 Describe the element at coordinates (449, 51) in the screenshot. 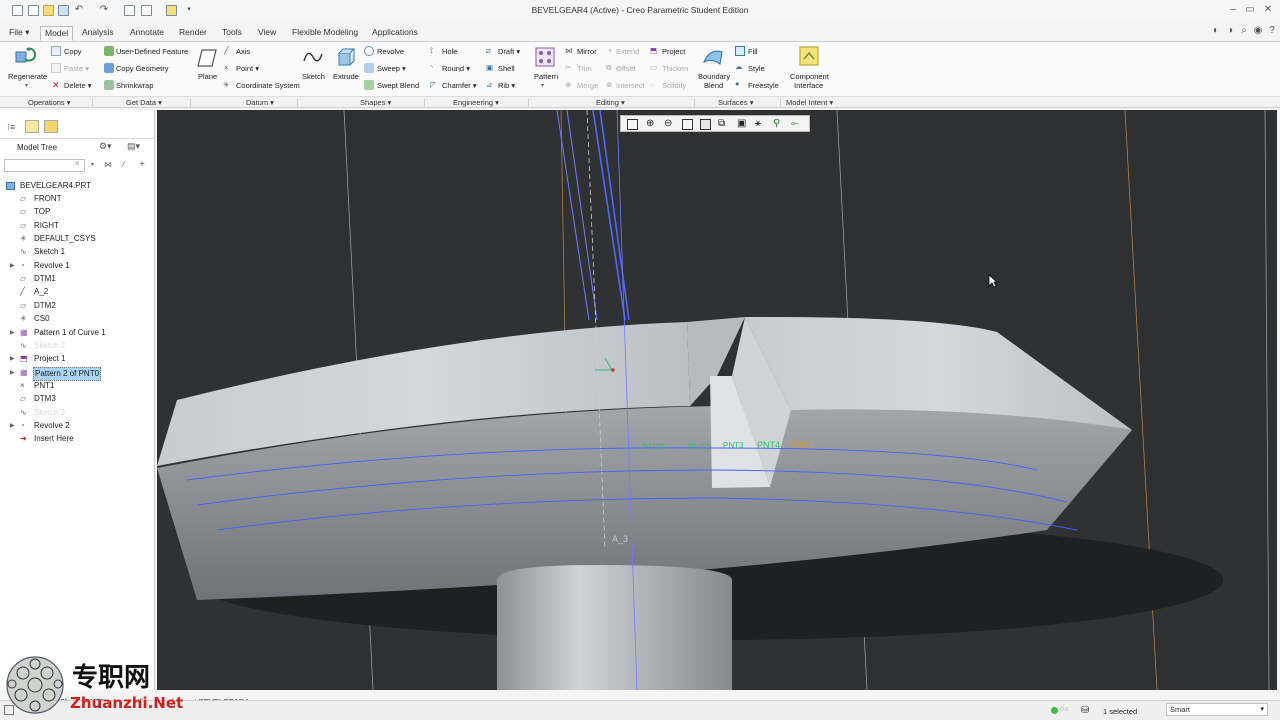

I see `hole-button: Hole` at that location.